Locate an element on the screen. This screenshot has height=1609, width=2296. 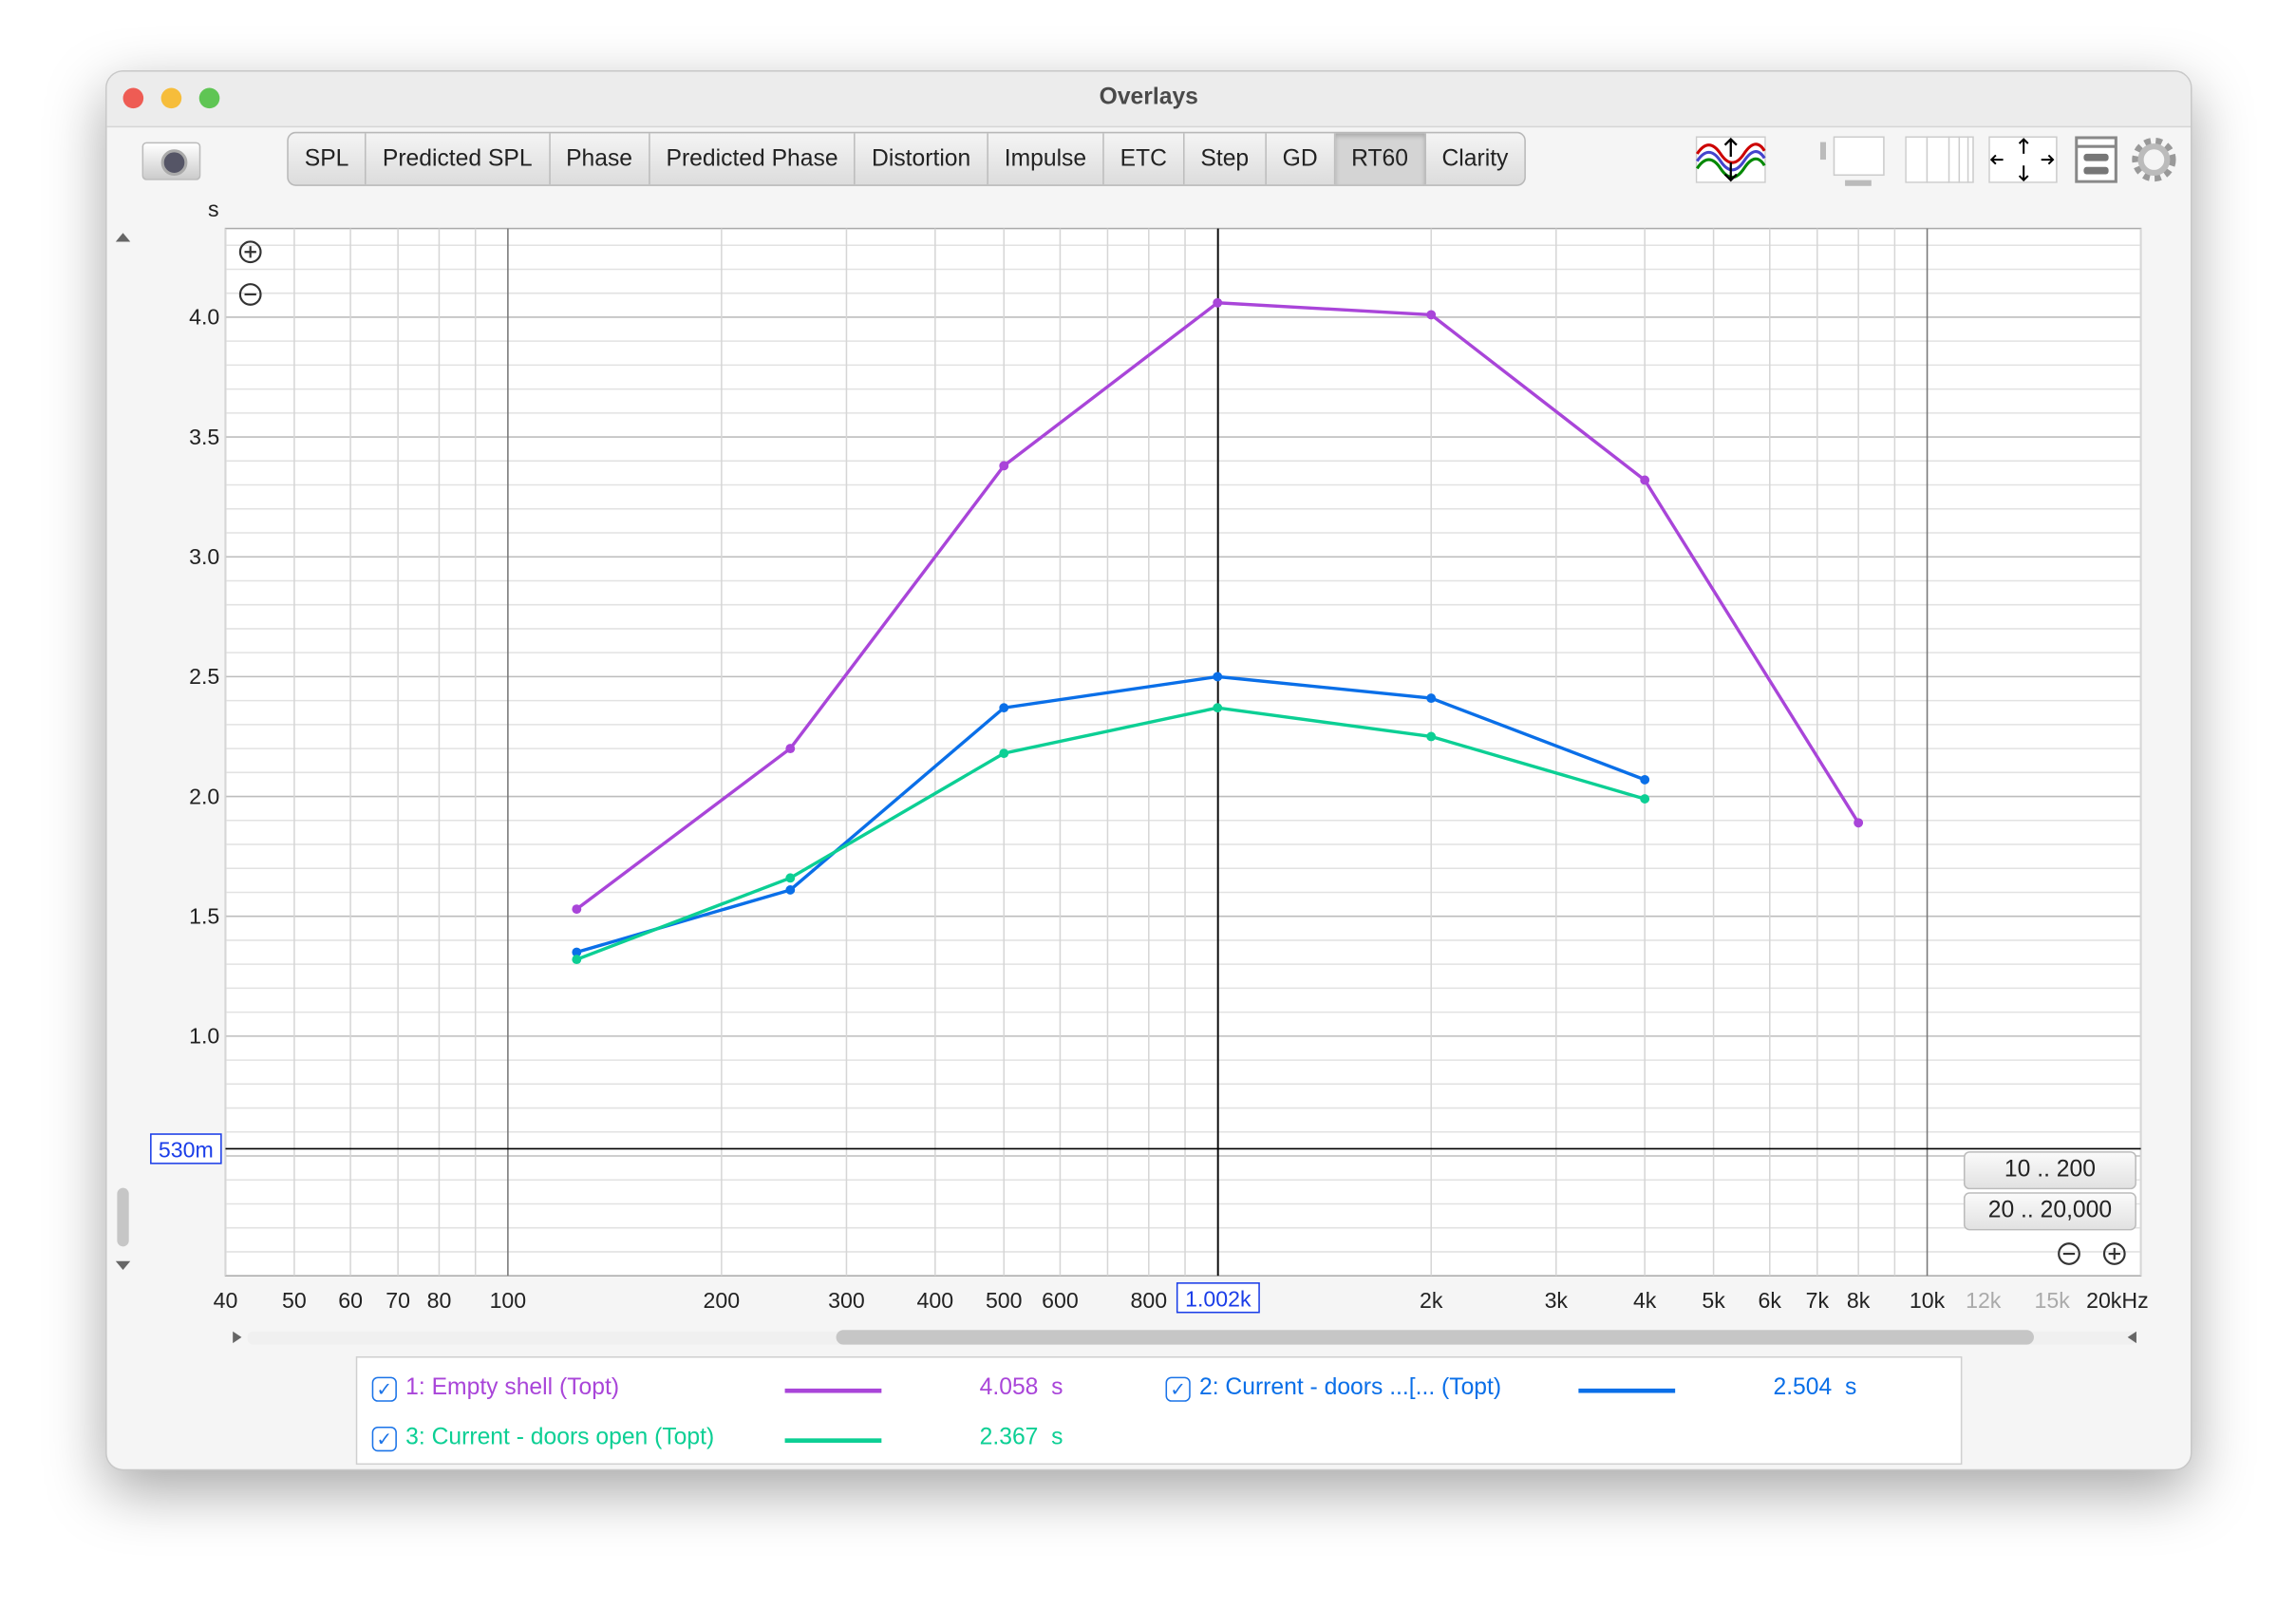
x-tick-label: 500 is located at coordinates (1004, 1300).